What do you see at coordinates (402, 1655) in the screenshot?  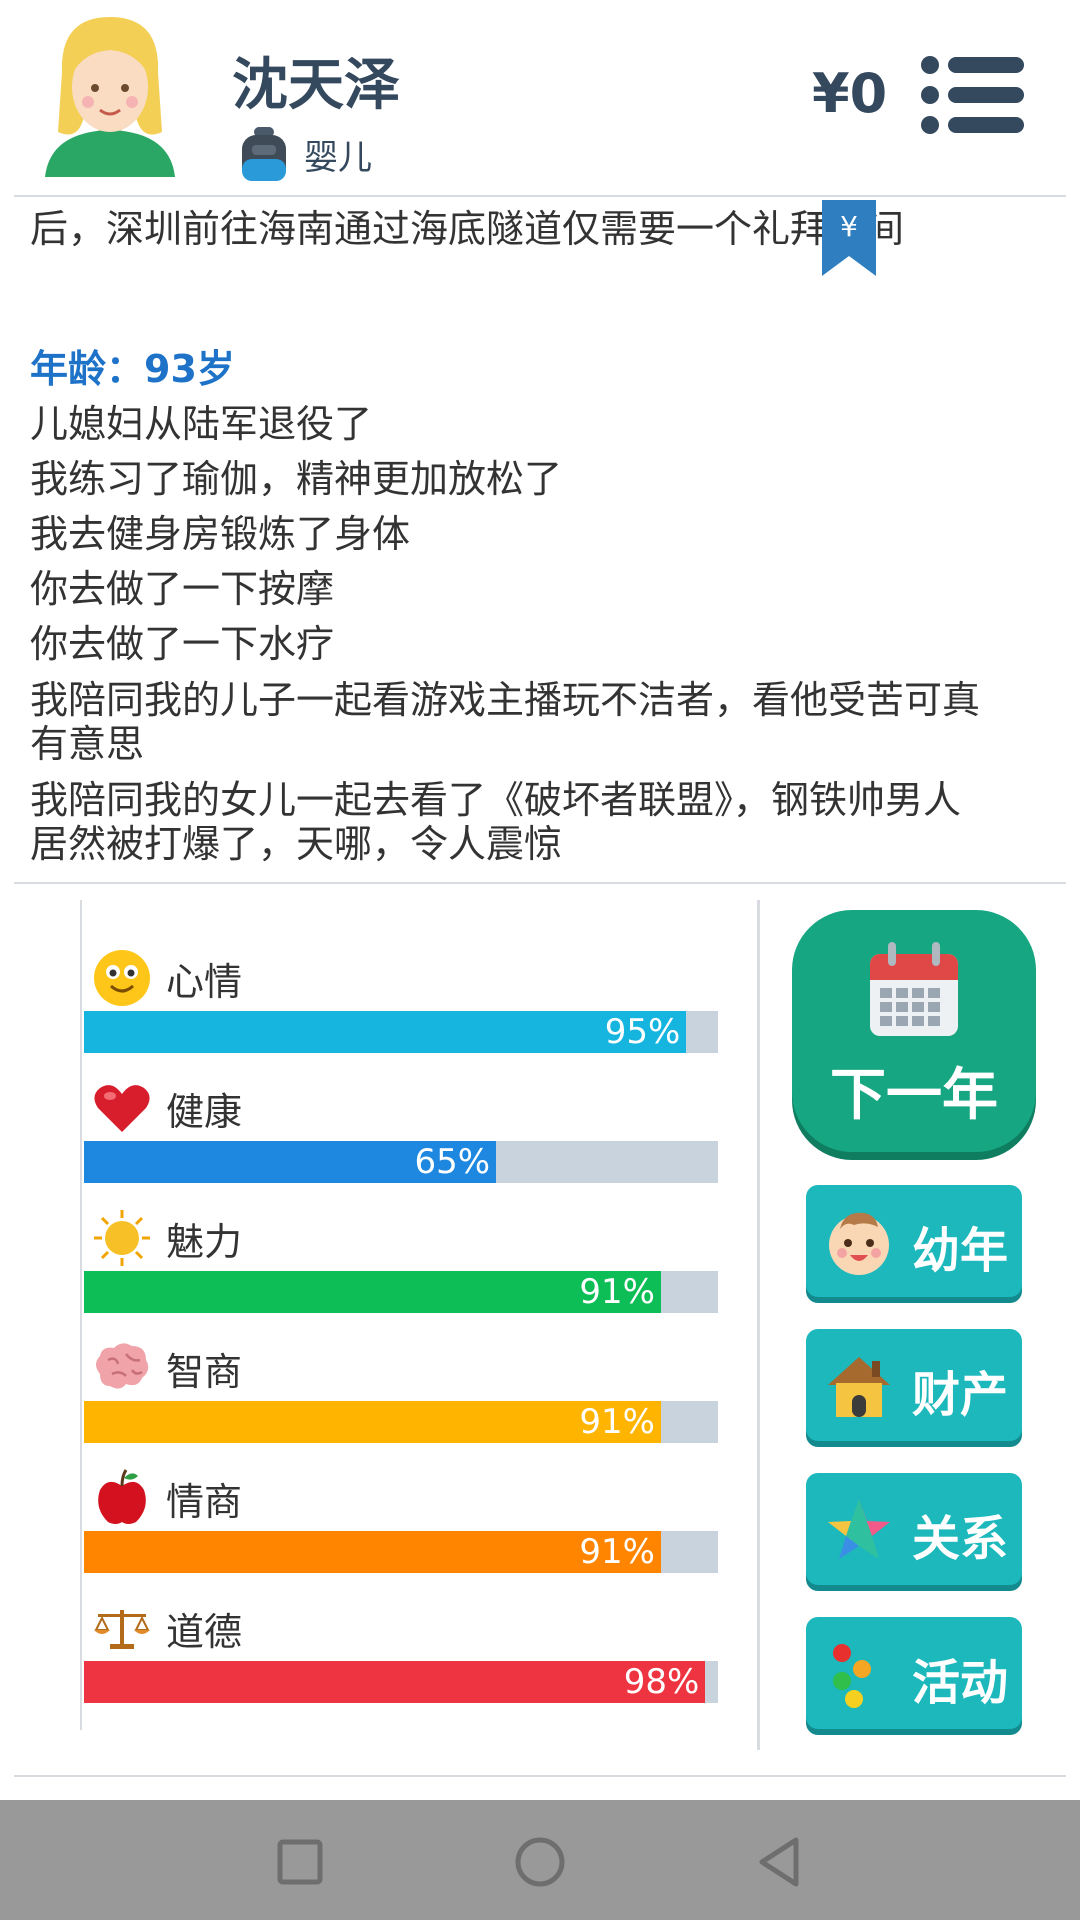 I see `stat-morality: 道德 98%` at bounding box center [402, 1655].